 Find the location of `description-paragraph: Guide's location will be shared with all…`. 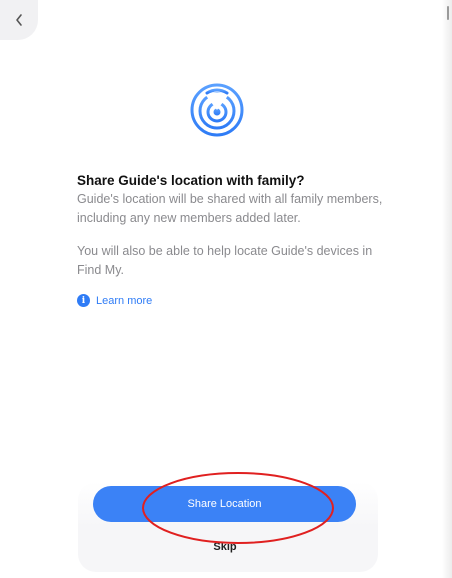

description-paragraph: Guide's location will be shared with all… is located at coordinates (230, 208).